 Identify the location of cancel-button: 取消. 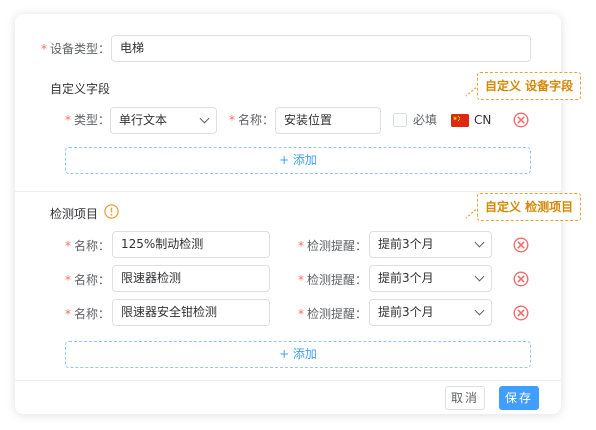
(465, 398).